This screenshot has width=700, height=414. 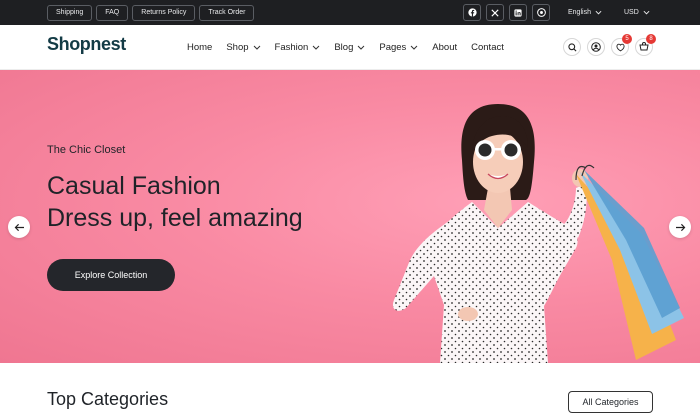 I want to click on nav-label: Blog, so click(x=344, y=47).